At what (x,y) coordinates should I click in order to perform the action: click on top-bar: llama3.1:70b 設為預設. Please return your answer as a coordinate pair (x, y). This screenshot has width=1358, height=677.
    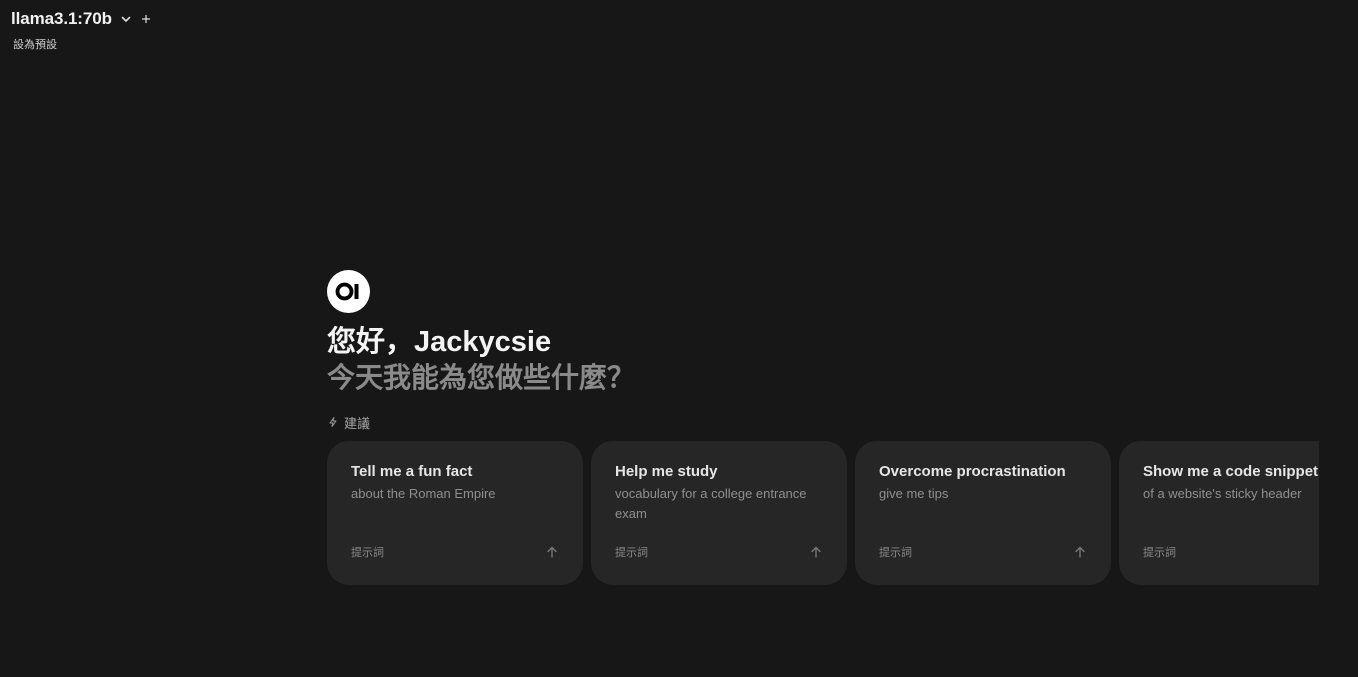
    Looking at the image, I should click on (81, 30).